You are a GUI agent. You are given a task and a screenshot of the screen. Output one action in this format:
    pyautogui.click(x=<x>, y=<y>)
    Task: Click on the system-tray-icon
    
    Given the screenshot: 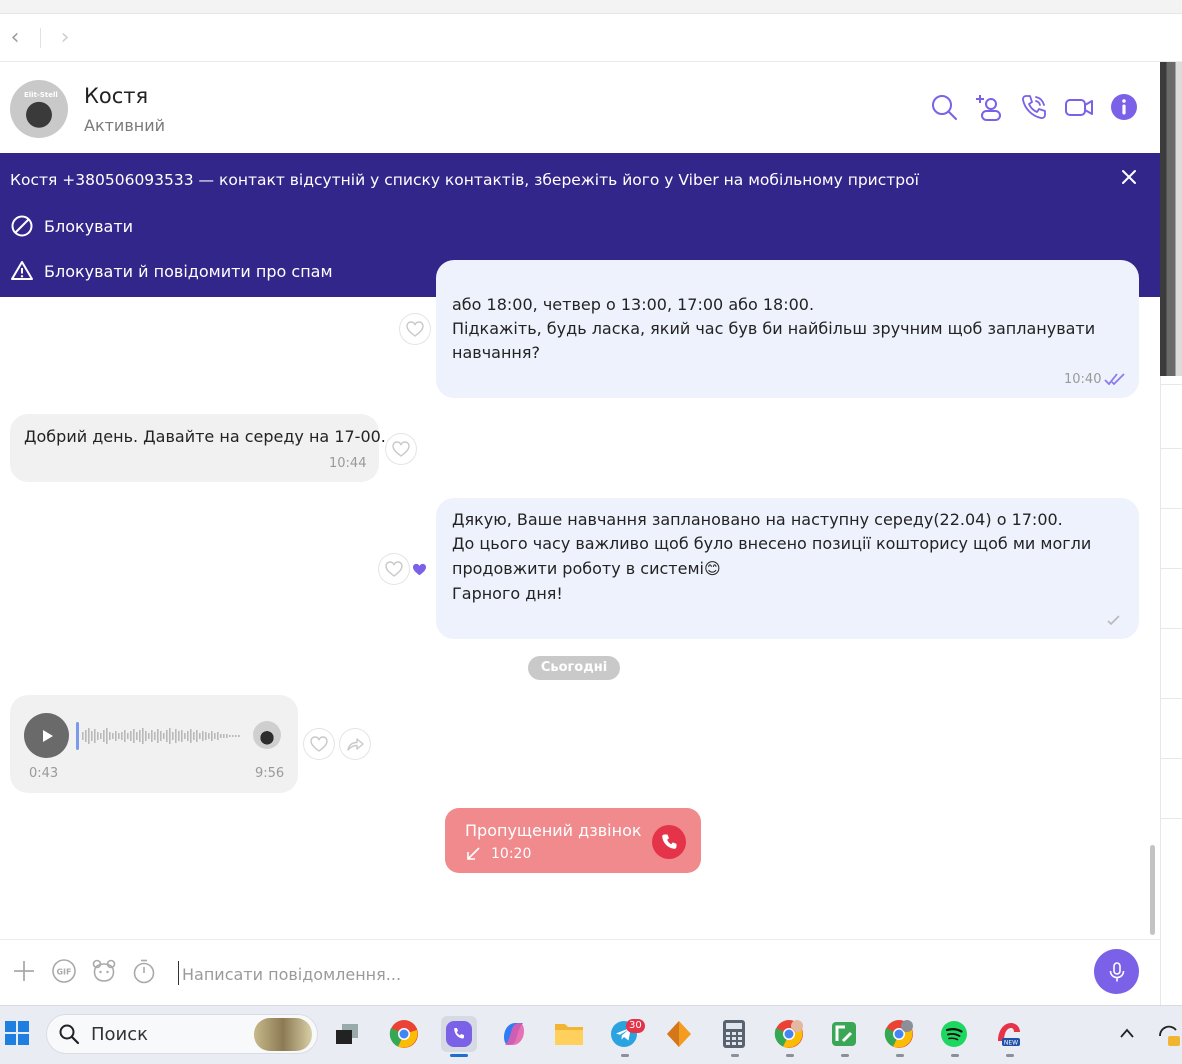 What is the action you would take?
    pyautogui.click(x=1169, y=1035)
    